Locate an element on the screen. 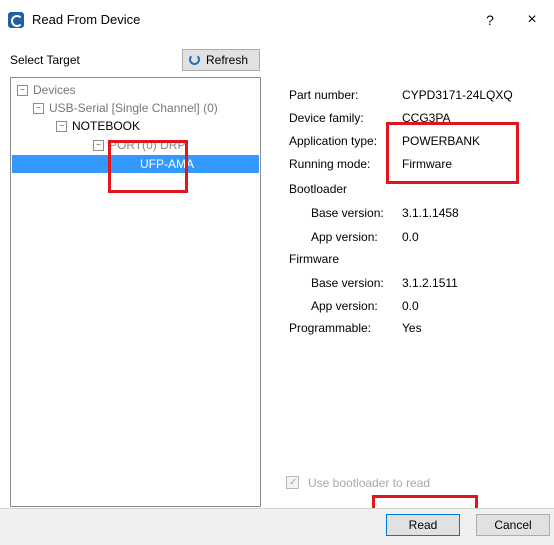  prop-bootloader-base-version-value: 3.1.1.1458 is located at coordinates (430, 213).